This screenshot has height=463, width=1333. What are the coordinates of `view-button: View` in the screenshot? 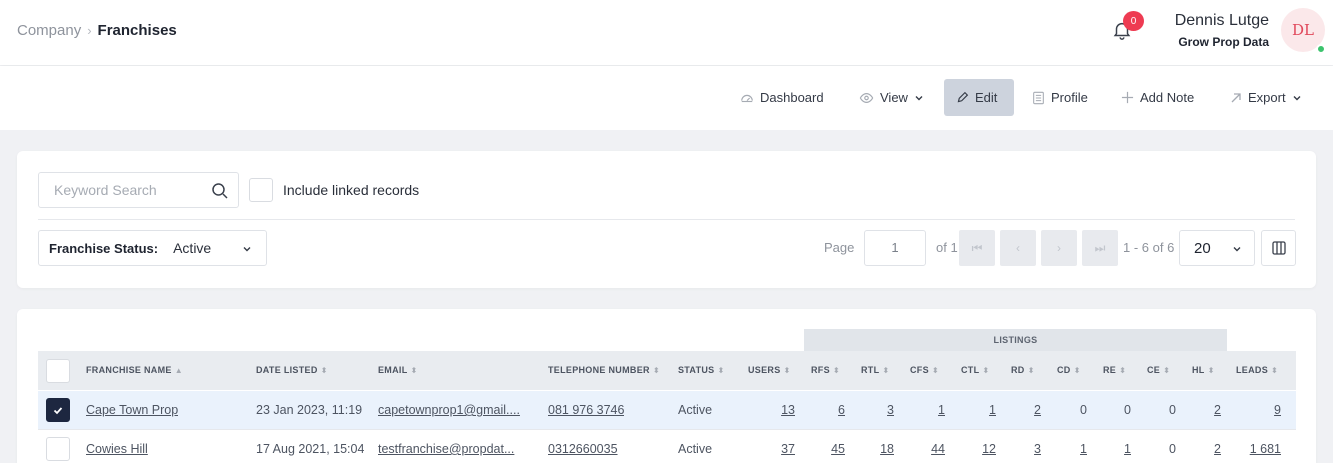 It's located at (891, 97).